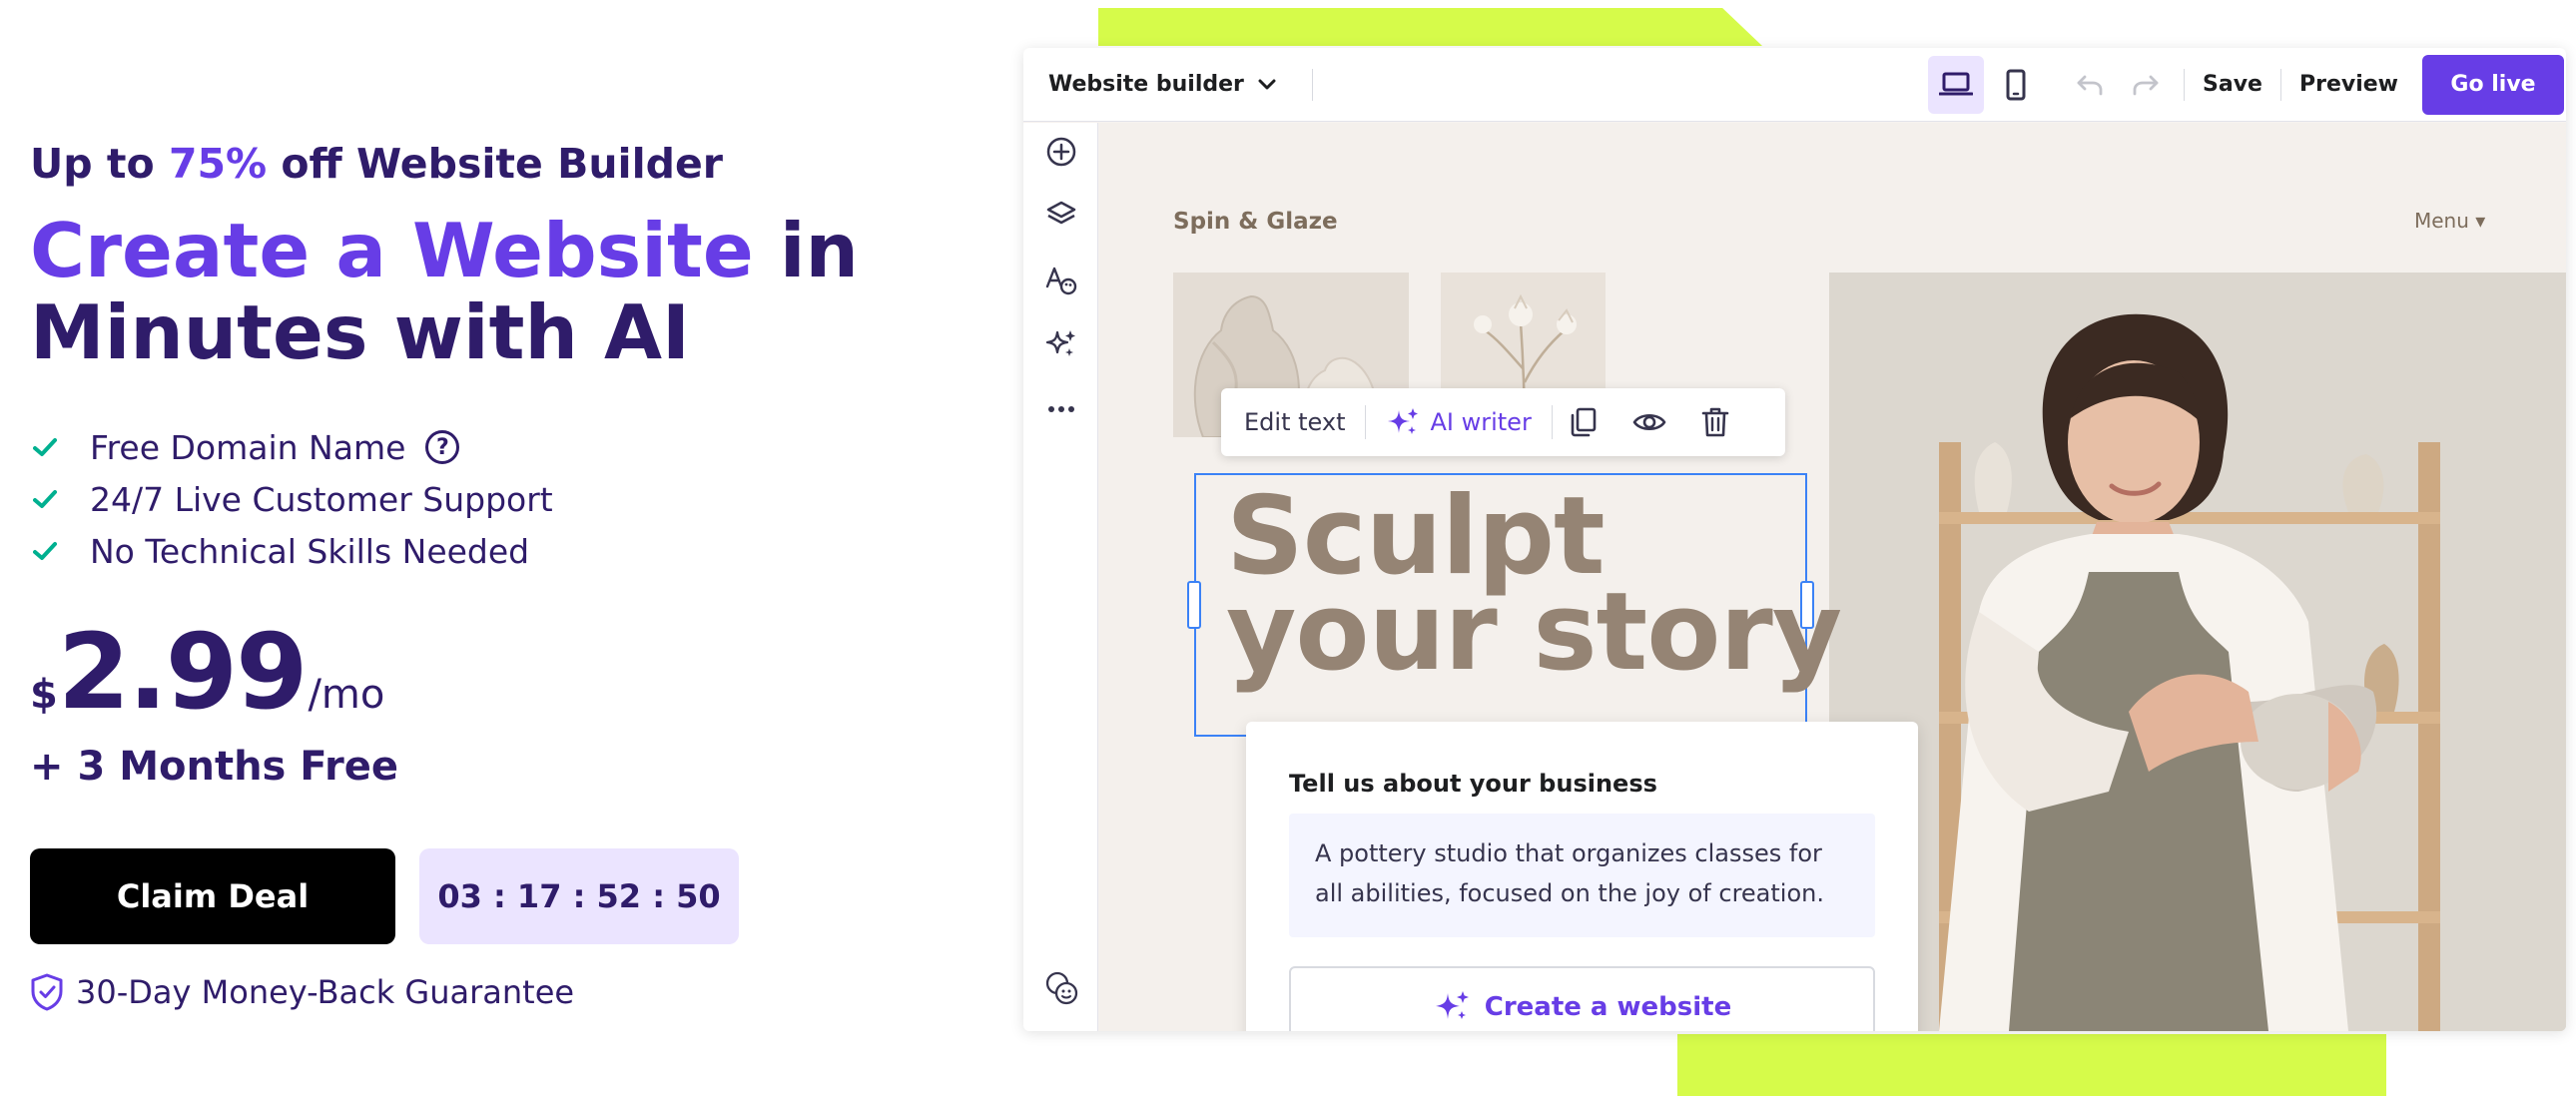  I want to click on feature-item: No Technical Skills Needed, so click(291, 551).